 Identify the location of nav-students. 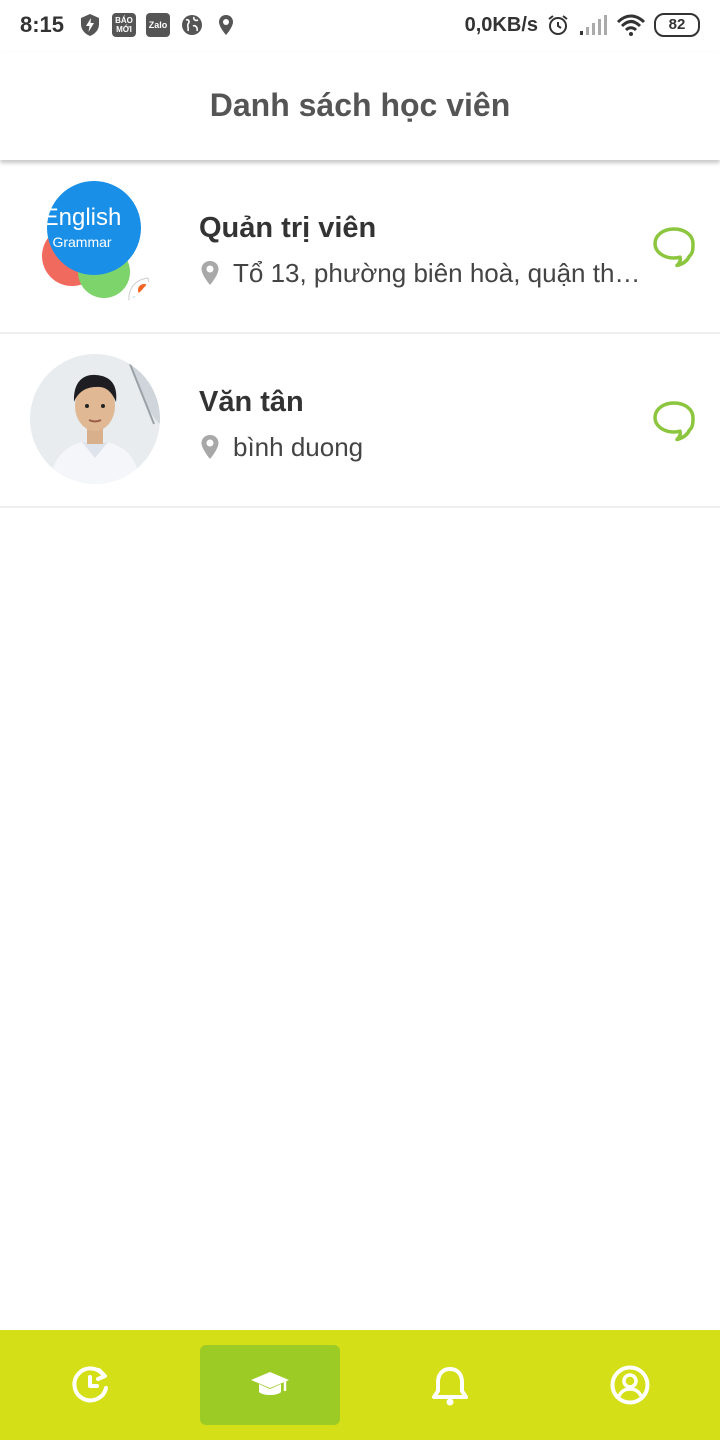
(270, 1385).